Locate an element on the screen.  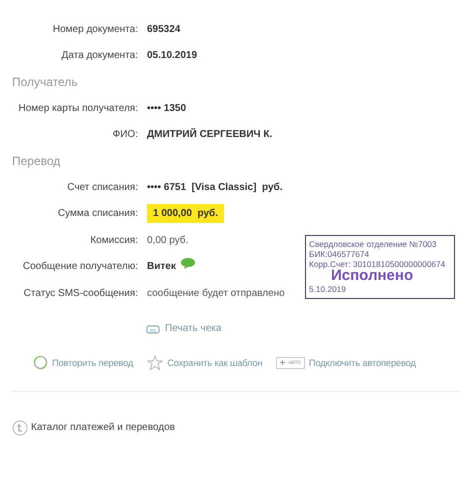
field-value: •••• 6751 [Visa Classic] руб. is located at coordinates (214, 187).